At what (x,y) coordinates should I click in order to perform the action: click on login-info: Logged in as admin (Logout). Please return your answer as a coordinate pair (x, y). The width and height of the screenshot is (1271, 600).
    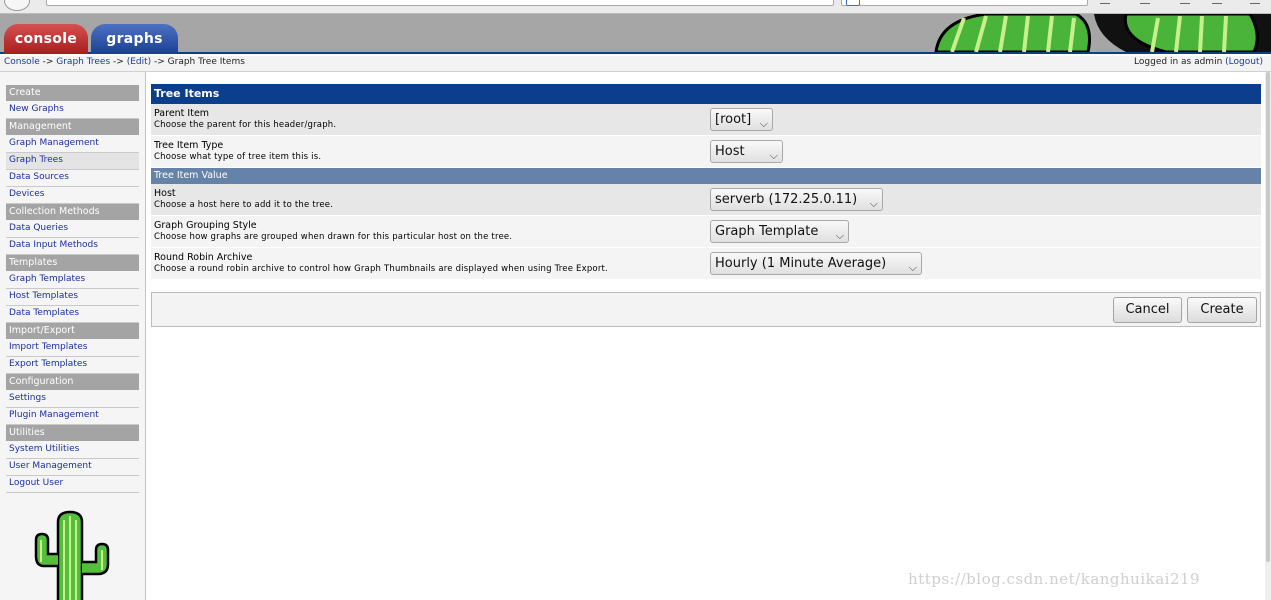
    Looking at the image, I should click on (1198, 62).